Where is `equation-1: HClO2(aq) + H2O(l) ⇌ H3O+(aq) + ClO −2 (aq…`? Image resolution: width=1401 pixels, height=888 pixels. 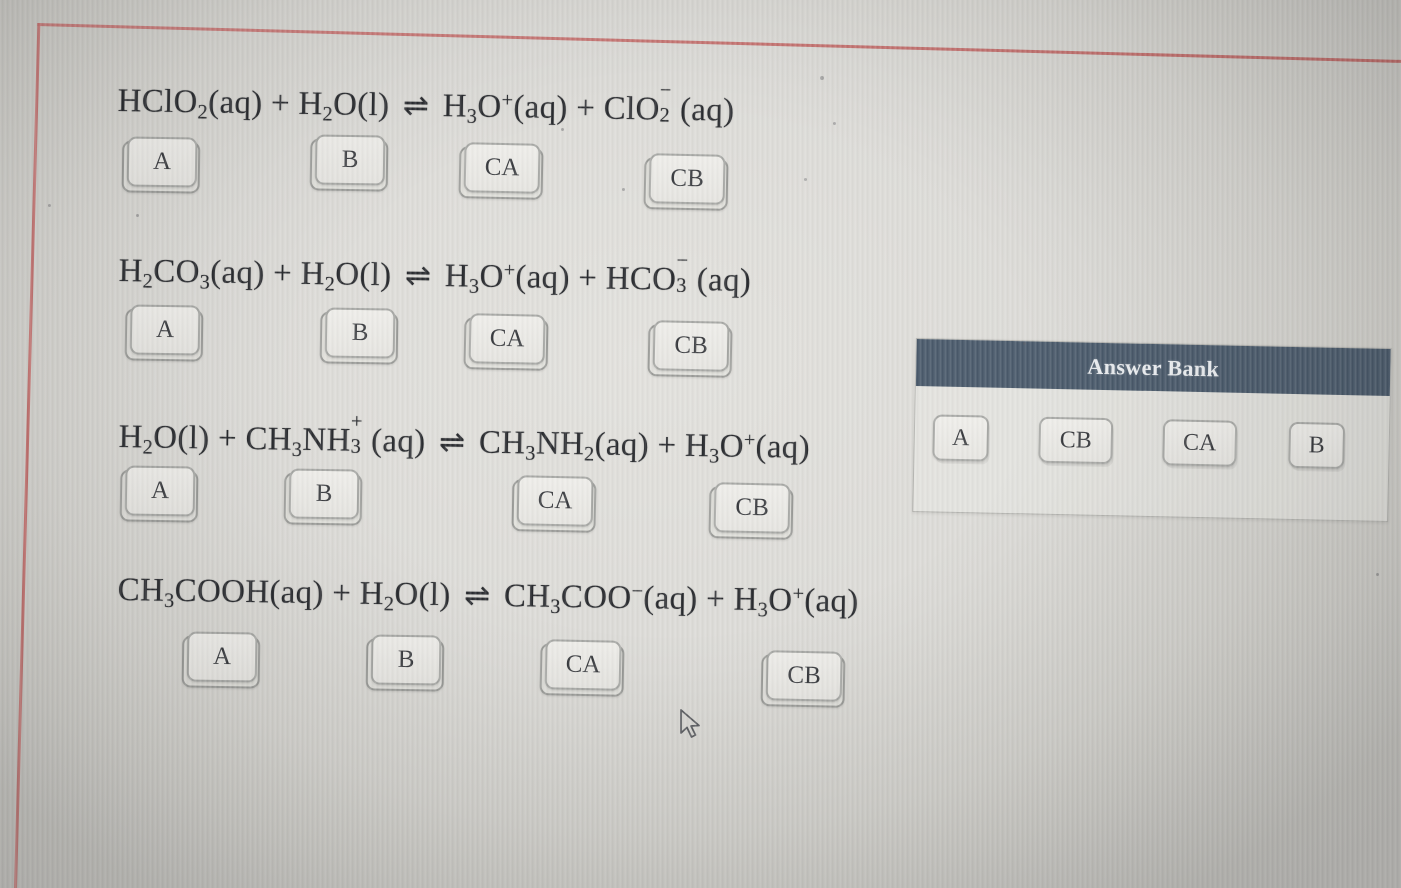
equation-1: HClO2(aq) + H2O(l) ⇌ H3O+(aq) + ClO −2 (aq… is located at coordinates (426, 104).